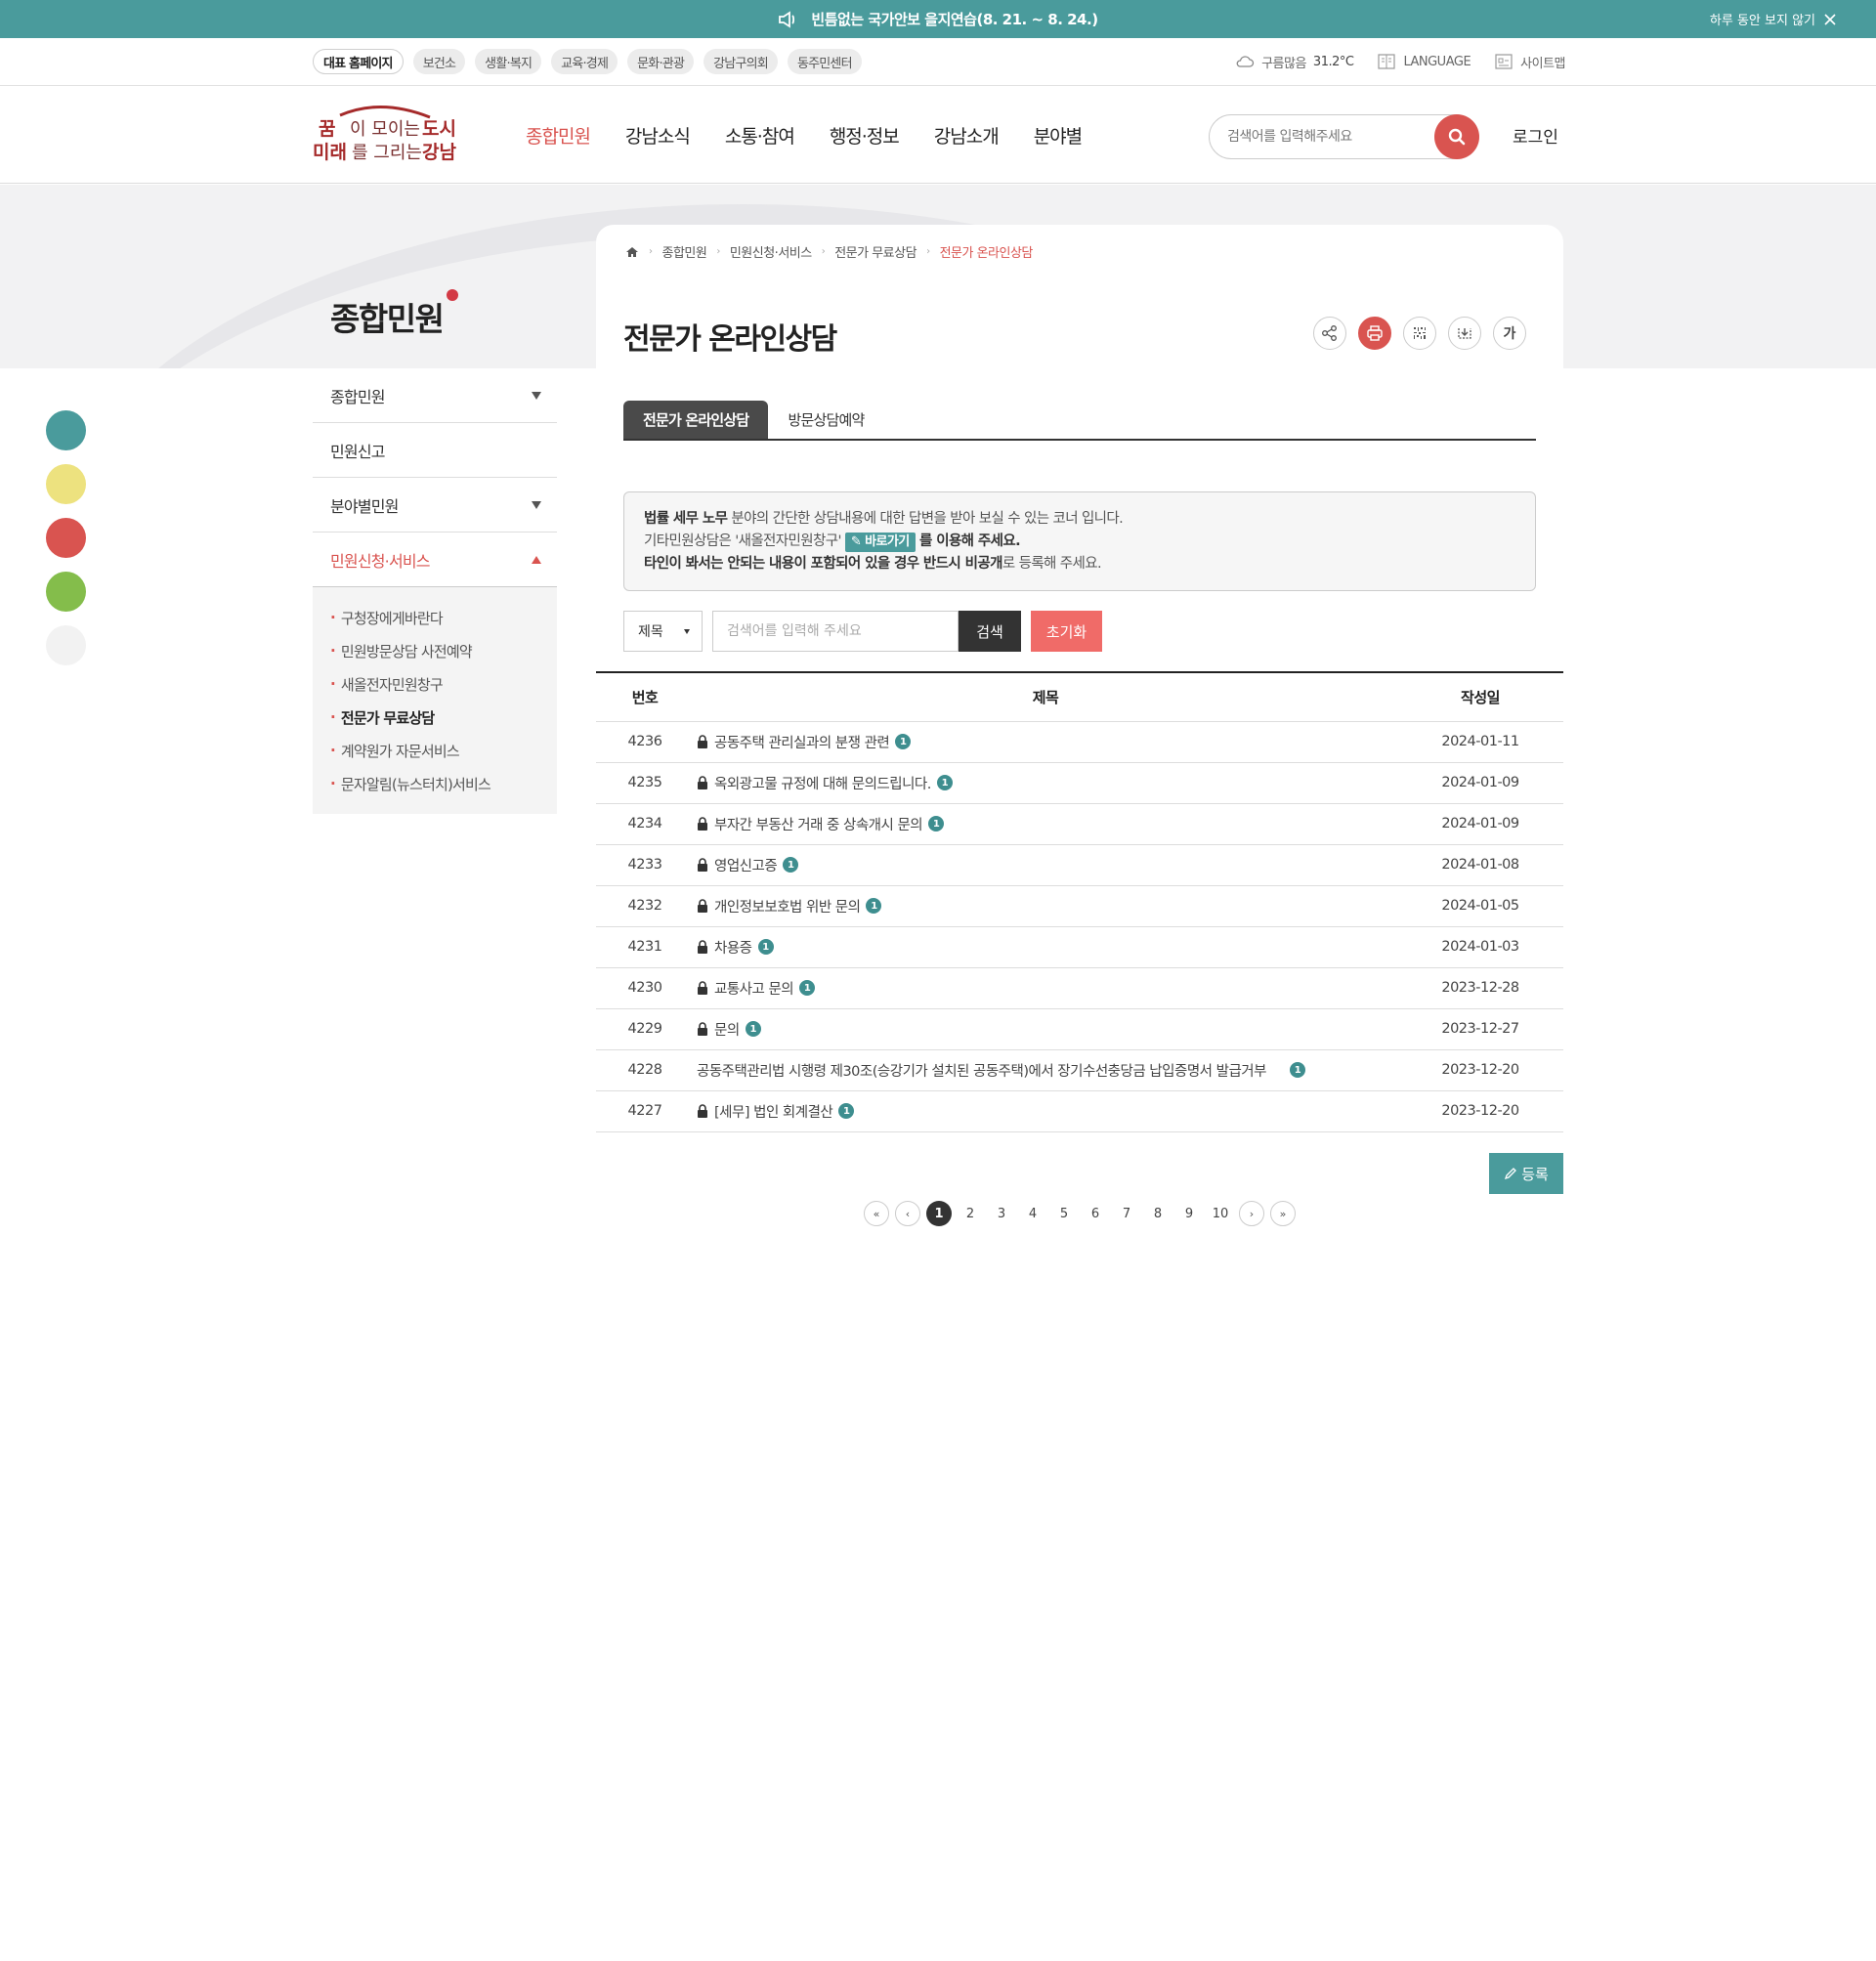  What do you see at coordinates (1529, 62) in the screenshot?
I see `sitemap-link: 사이트맵` at bounding box center [1529, 62].